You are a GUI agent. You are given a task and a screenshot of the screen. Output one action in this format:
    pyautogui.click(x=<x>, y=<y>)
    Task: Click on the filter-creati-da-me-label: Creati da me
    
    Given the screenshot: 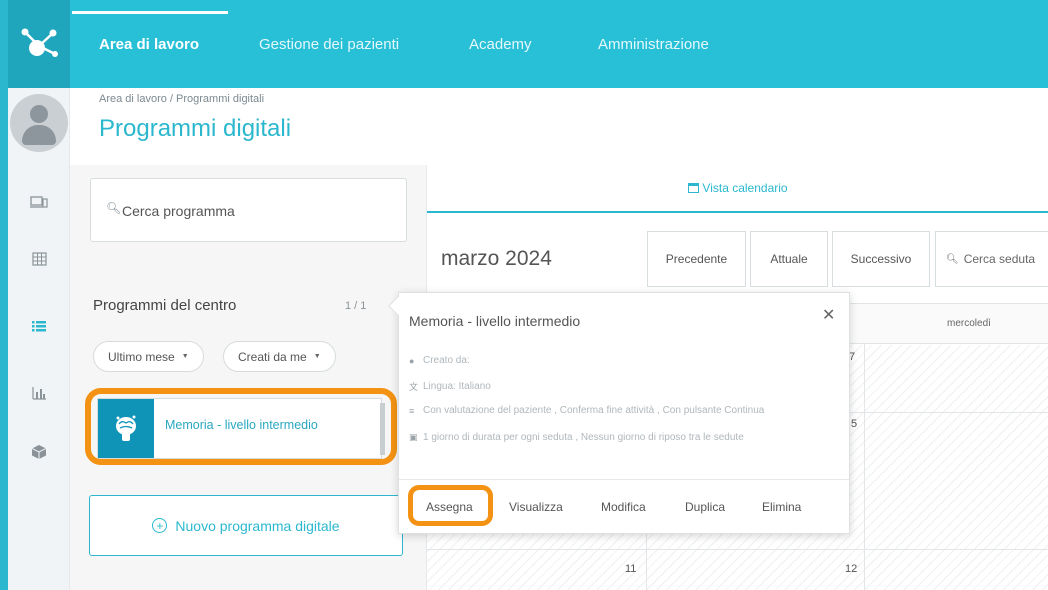 What is the action you would take?
    pyautogui.click(x=272, y=356)
    